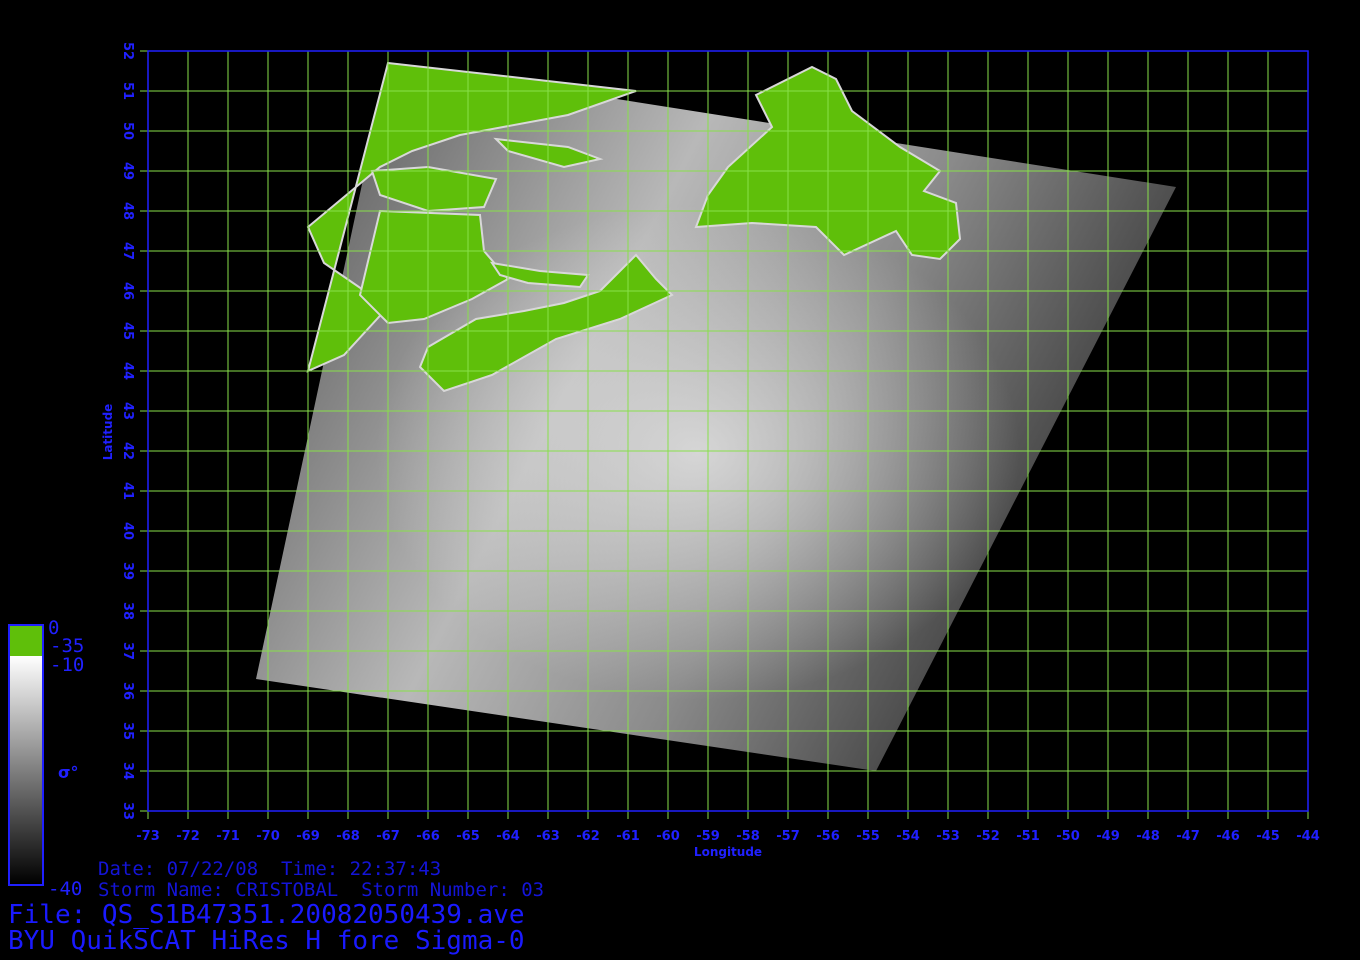 The height and width of the screenshot is (960, 1360). I want to click on lon-tick-label: -68, so click(348, 836).